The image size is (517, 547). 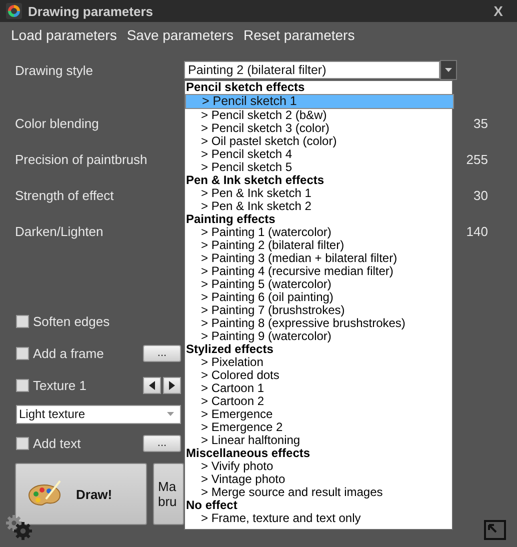 What do you see at coordinates (318, 115) in the screenshot?
I see `list-item: > Pencil sketch 2 (b&w)` at bounding box center [318, 115].